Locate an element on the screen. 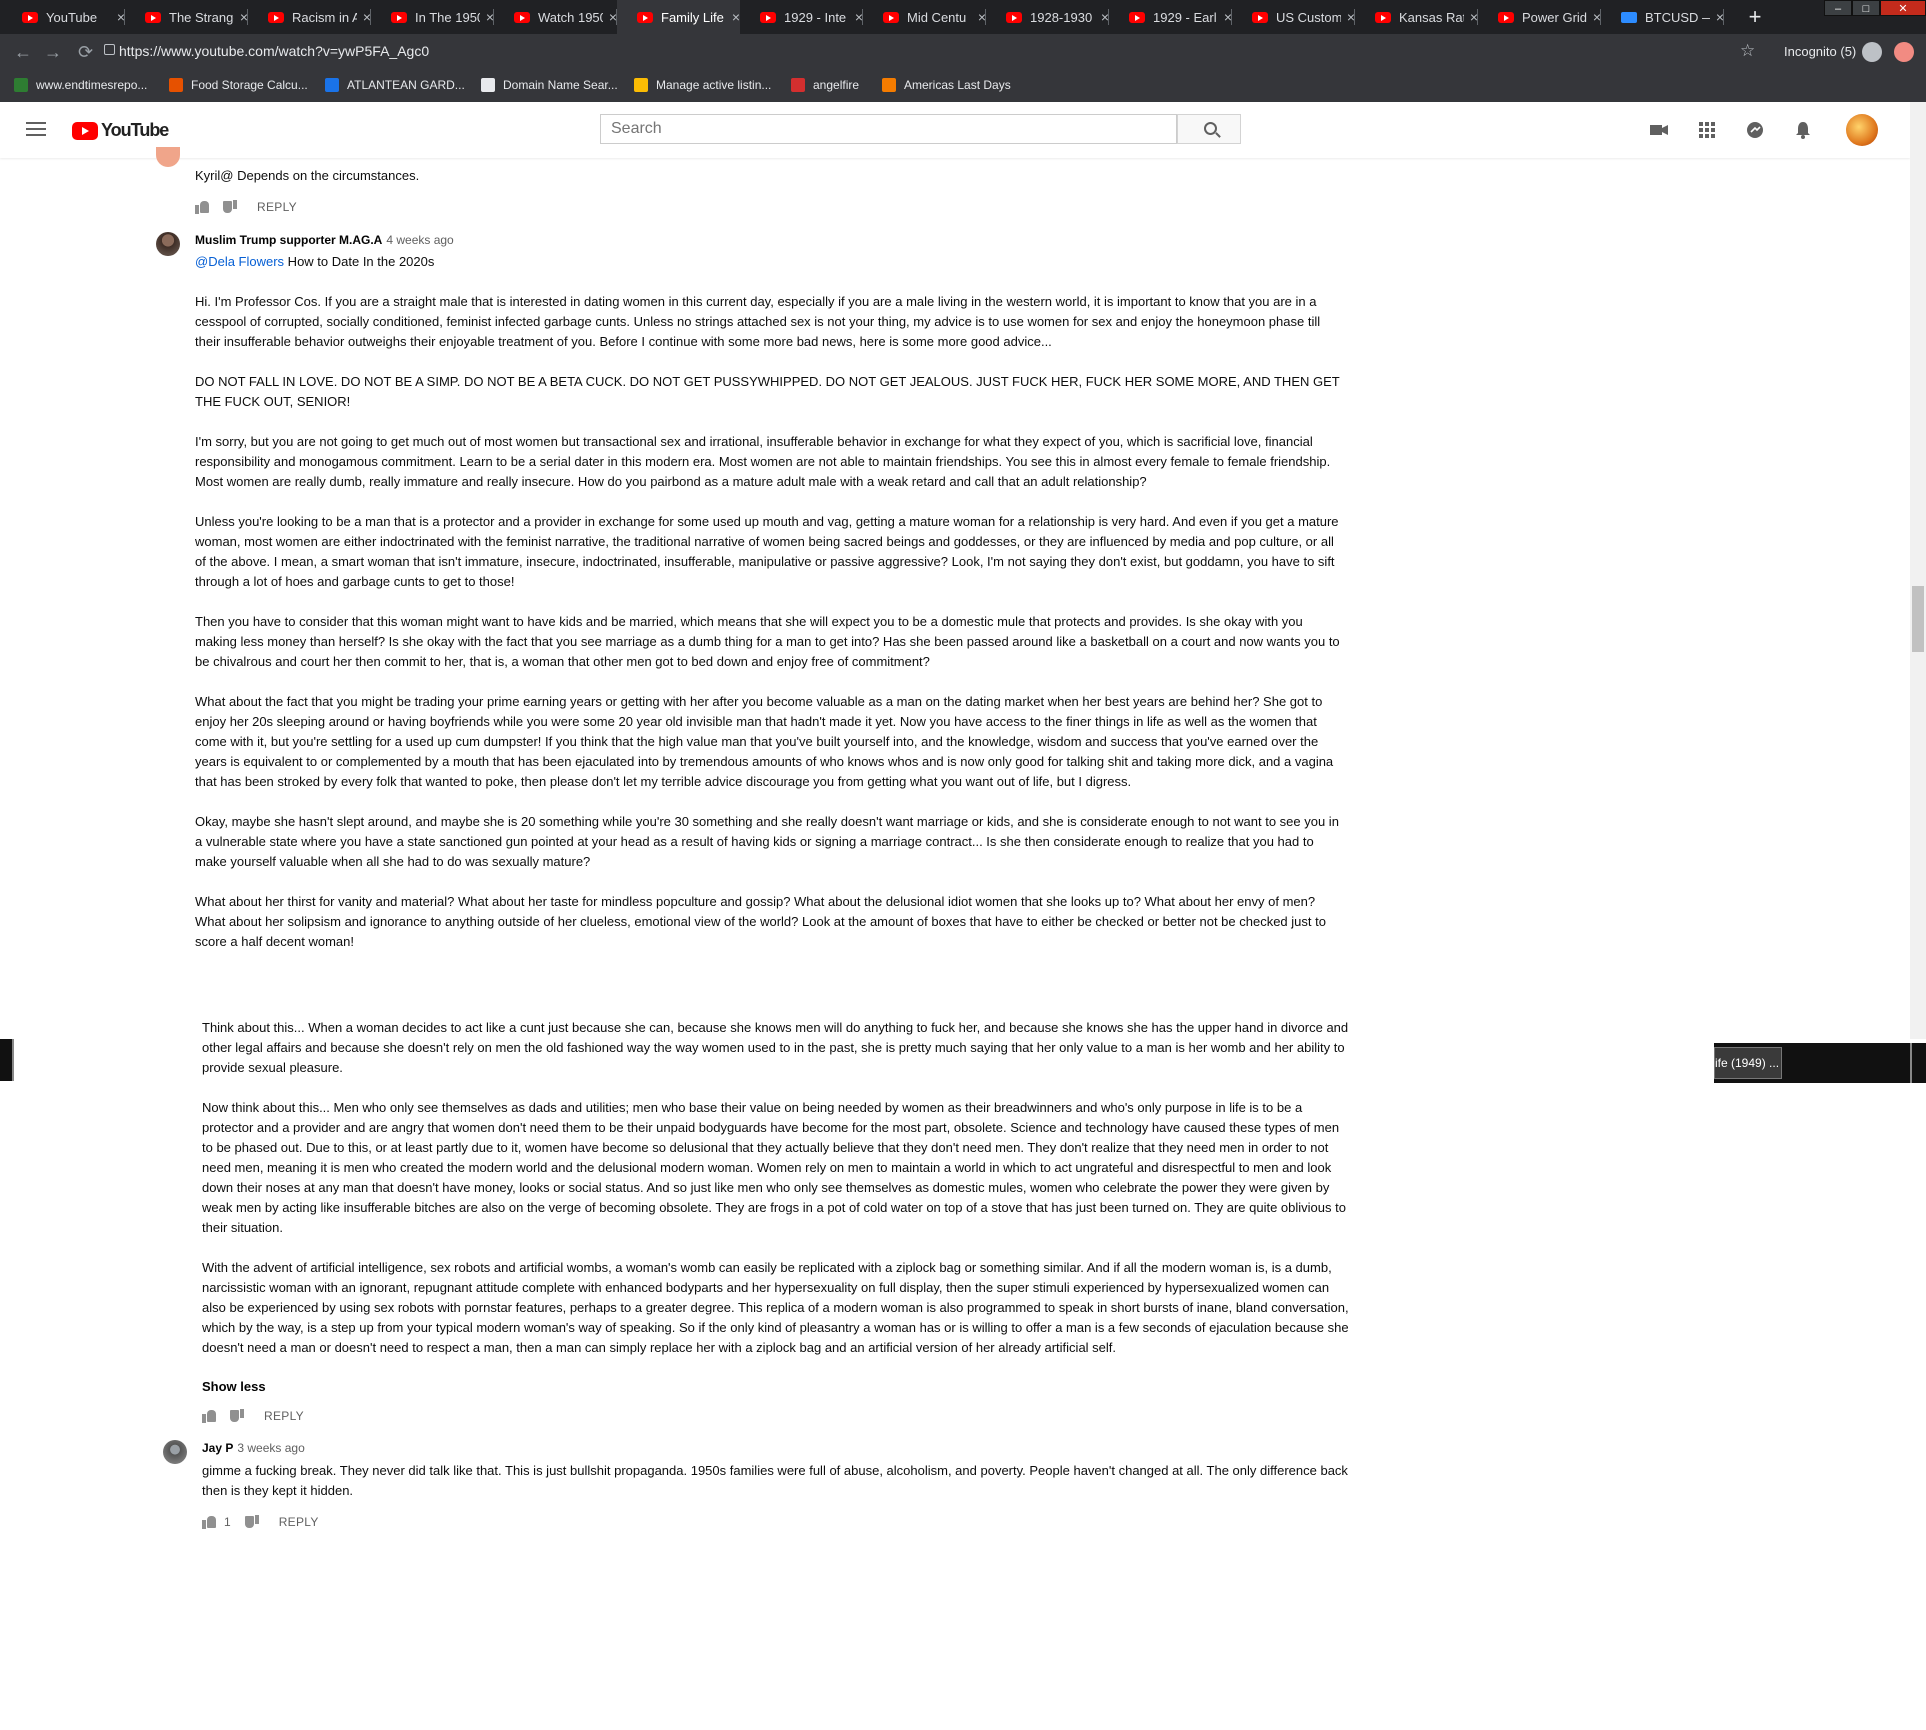 The image size is (1926, 1730). profile-icon is located at coordinates (1904, 52).